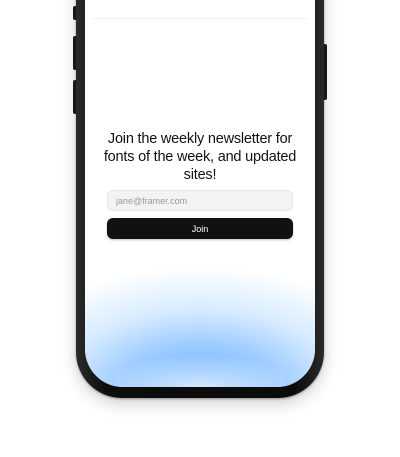  What do you see at coordinates (200, 18) in the screenshot?
I see `screen-divider` at bounding box center [200, 18].